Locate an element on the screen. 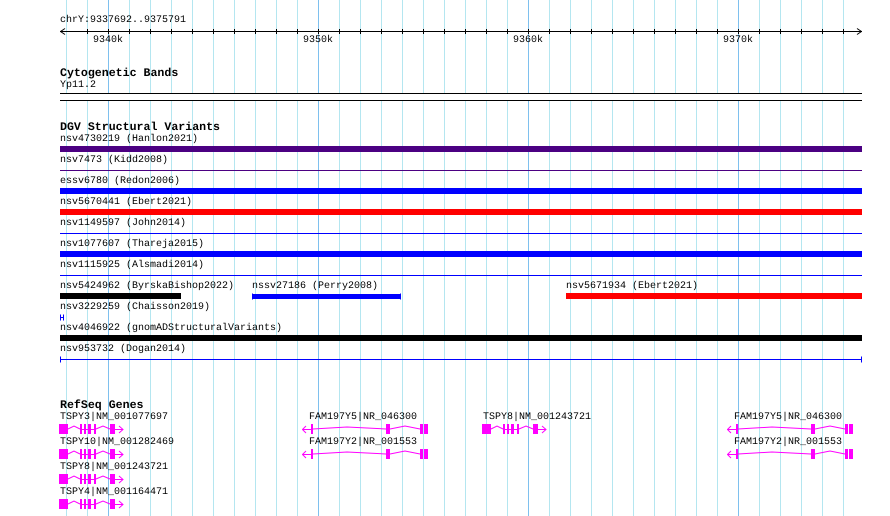  feature-label: nsv3229259 (Chaisson2019) is located at coordinates (135, 307).